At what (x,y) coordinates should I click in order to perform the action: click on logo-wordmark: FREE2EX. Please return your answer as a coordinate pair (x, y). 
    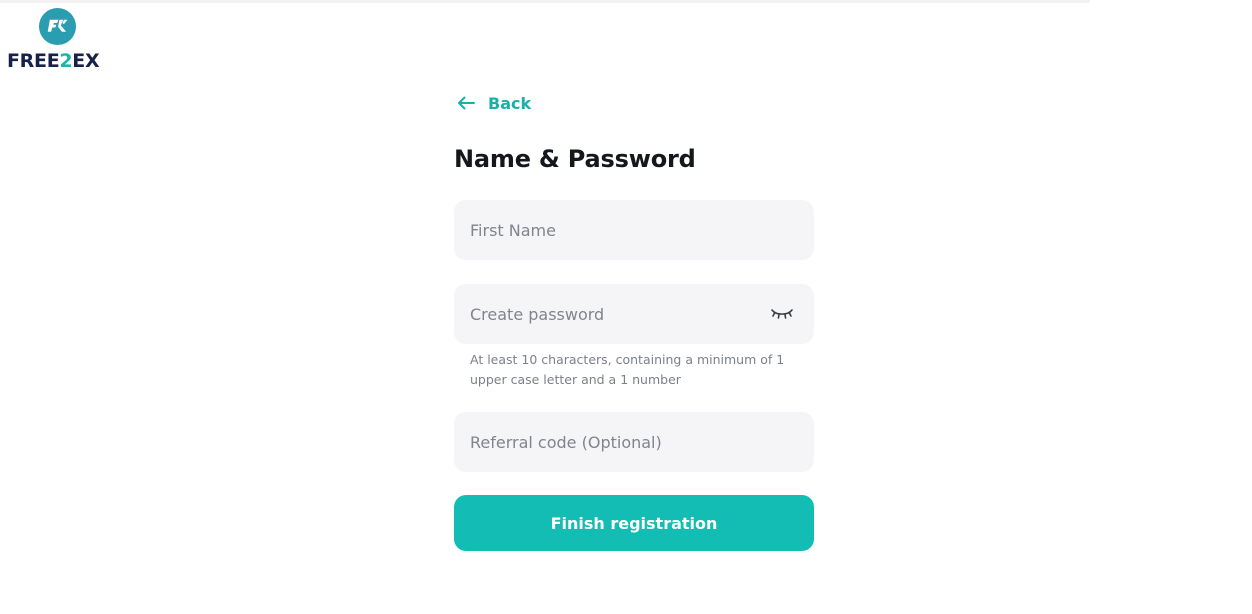
    Looking at the image, I should click on (53, 61).